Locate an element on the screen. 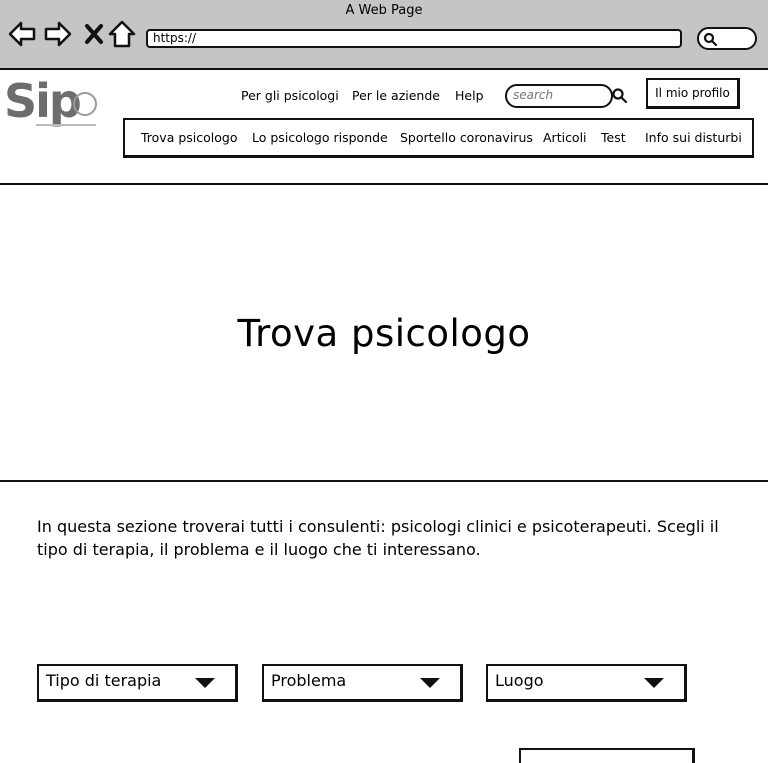 This screenshot has height=763, width=768. nav-test: Test is located at coordinates (613, 137).